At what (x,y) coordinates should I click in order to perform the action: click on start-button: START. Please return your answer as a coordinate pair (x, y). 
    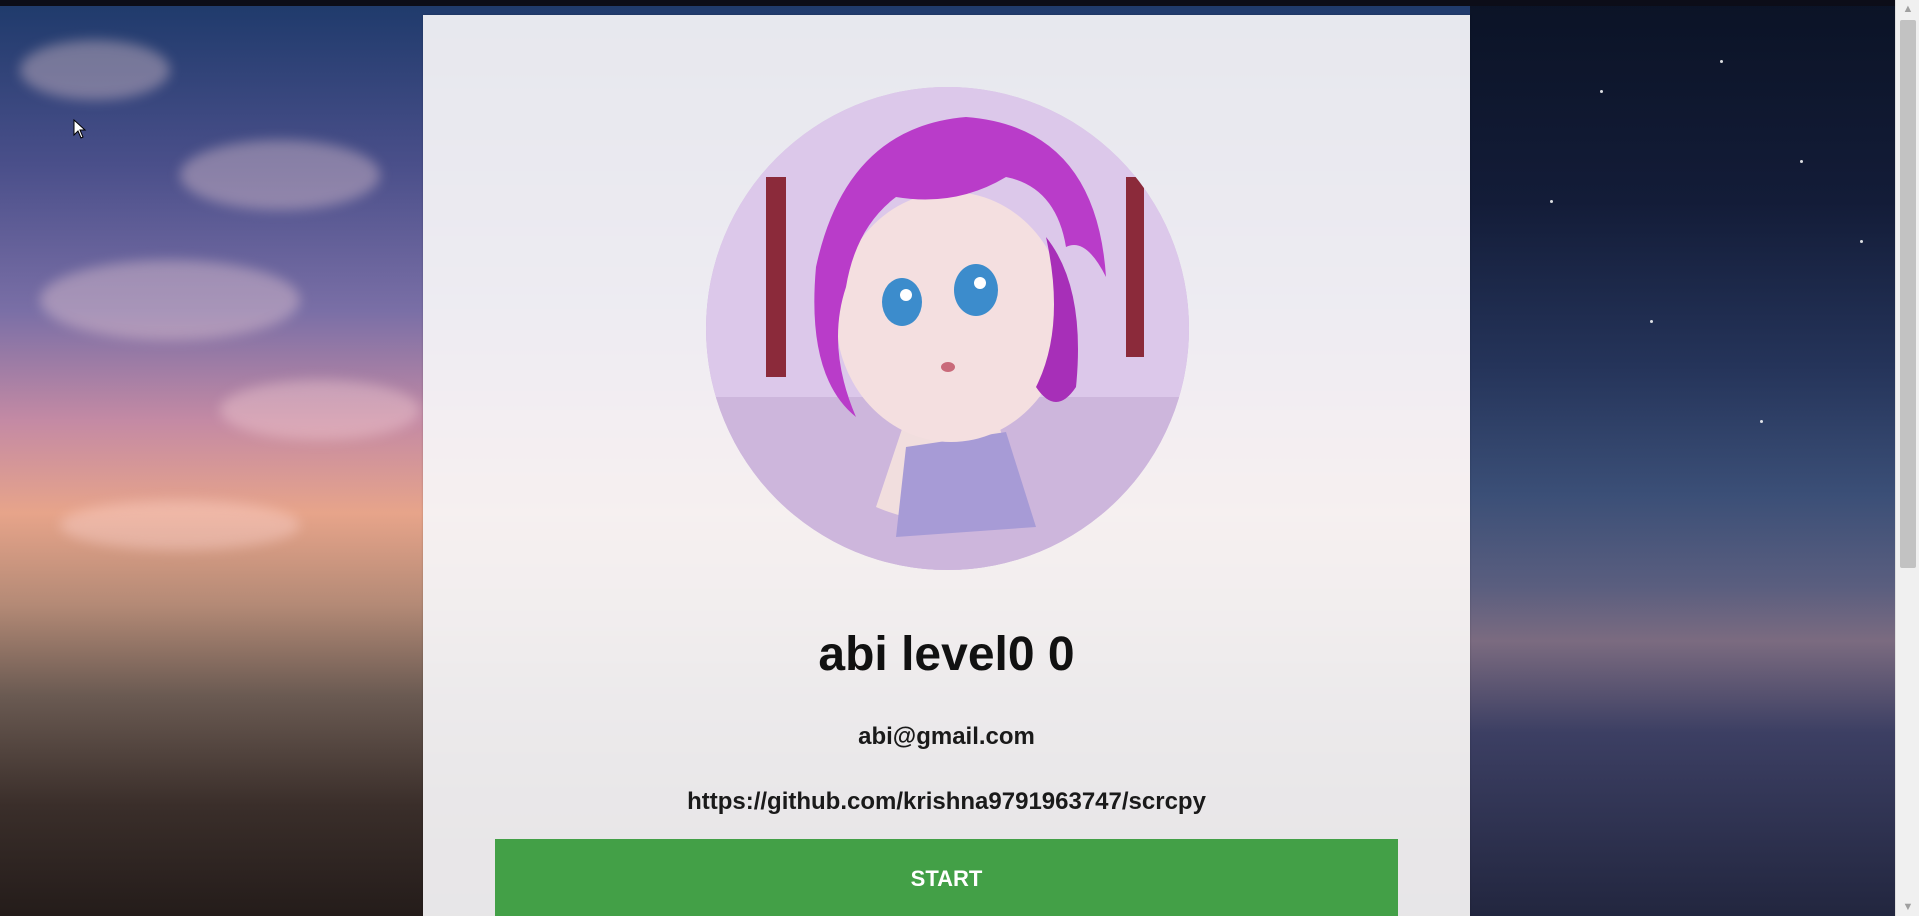
    Looking at the image, I should click on (946, 877).